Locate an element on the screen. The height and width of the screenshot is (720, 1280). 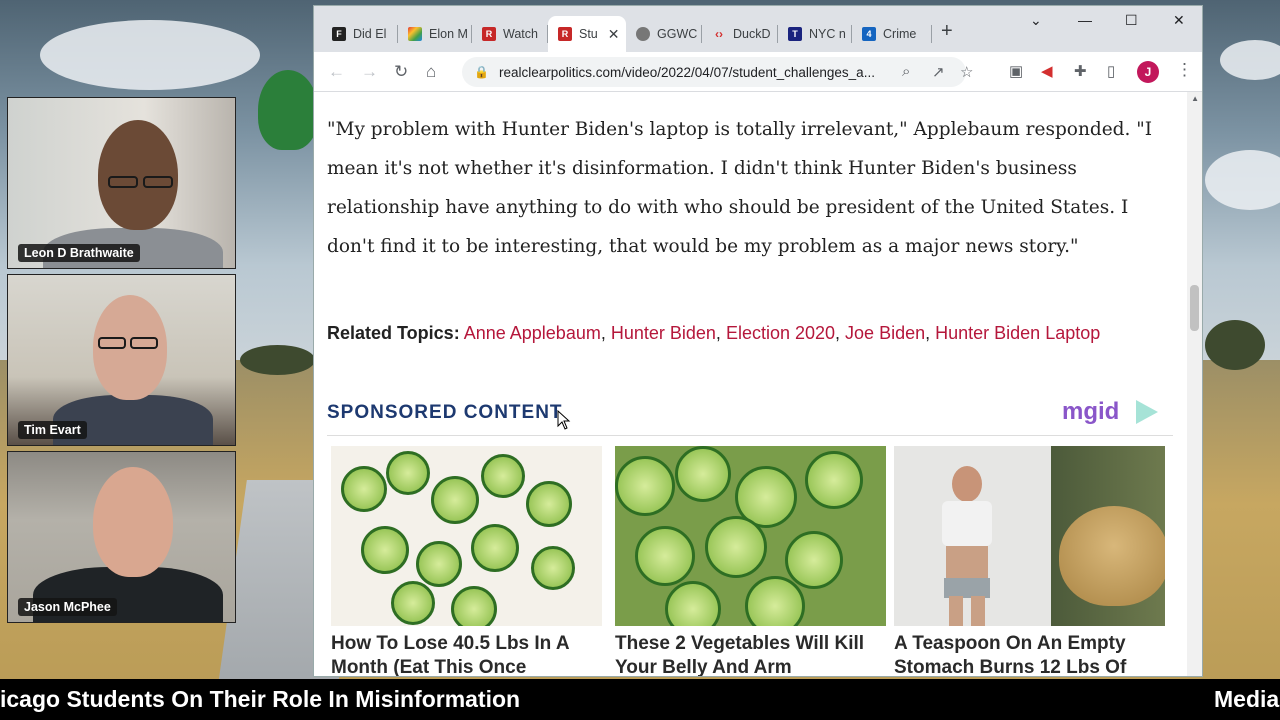
tab-label: Stu is located at coordinates (588, 34).